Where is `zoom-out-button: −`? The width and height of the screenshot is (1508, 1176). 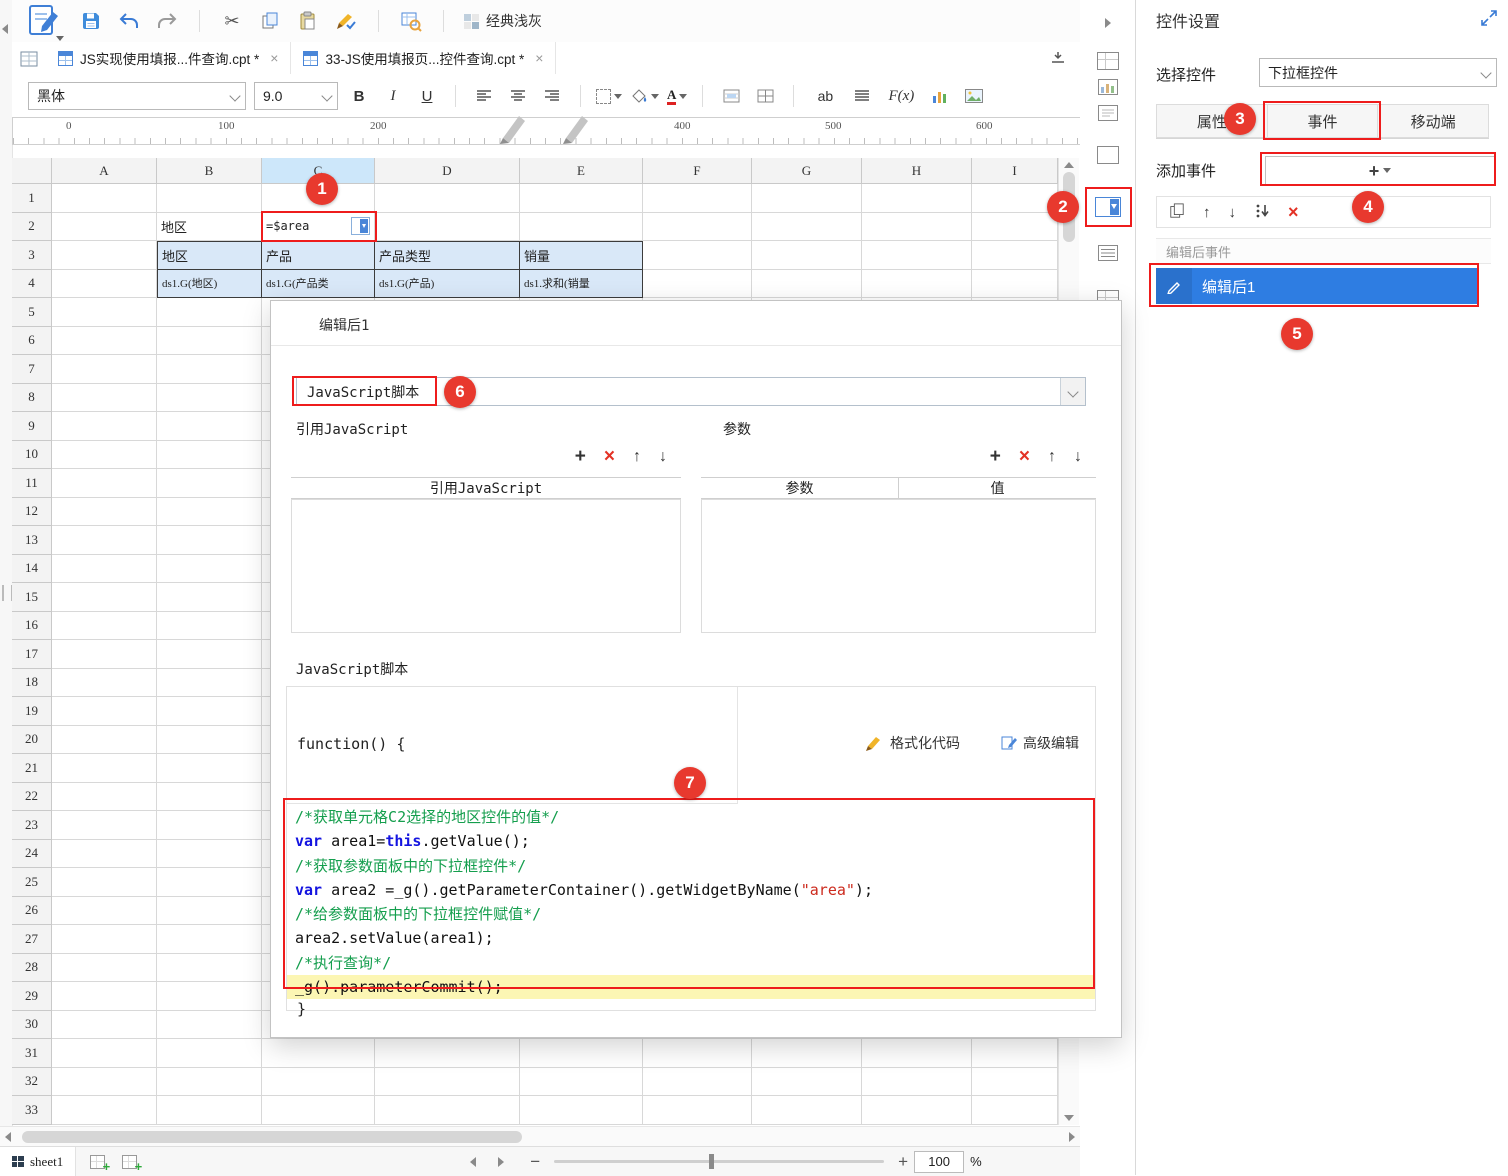 zoom-out-button: − is located at coordinates (535, 1162).